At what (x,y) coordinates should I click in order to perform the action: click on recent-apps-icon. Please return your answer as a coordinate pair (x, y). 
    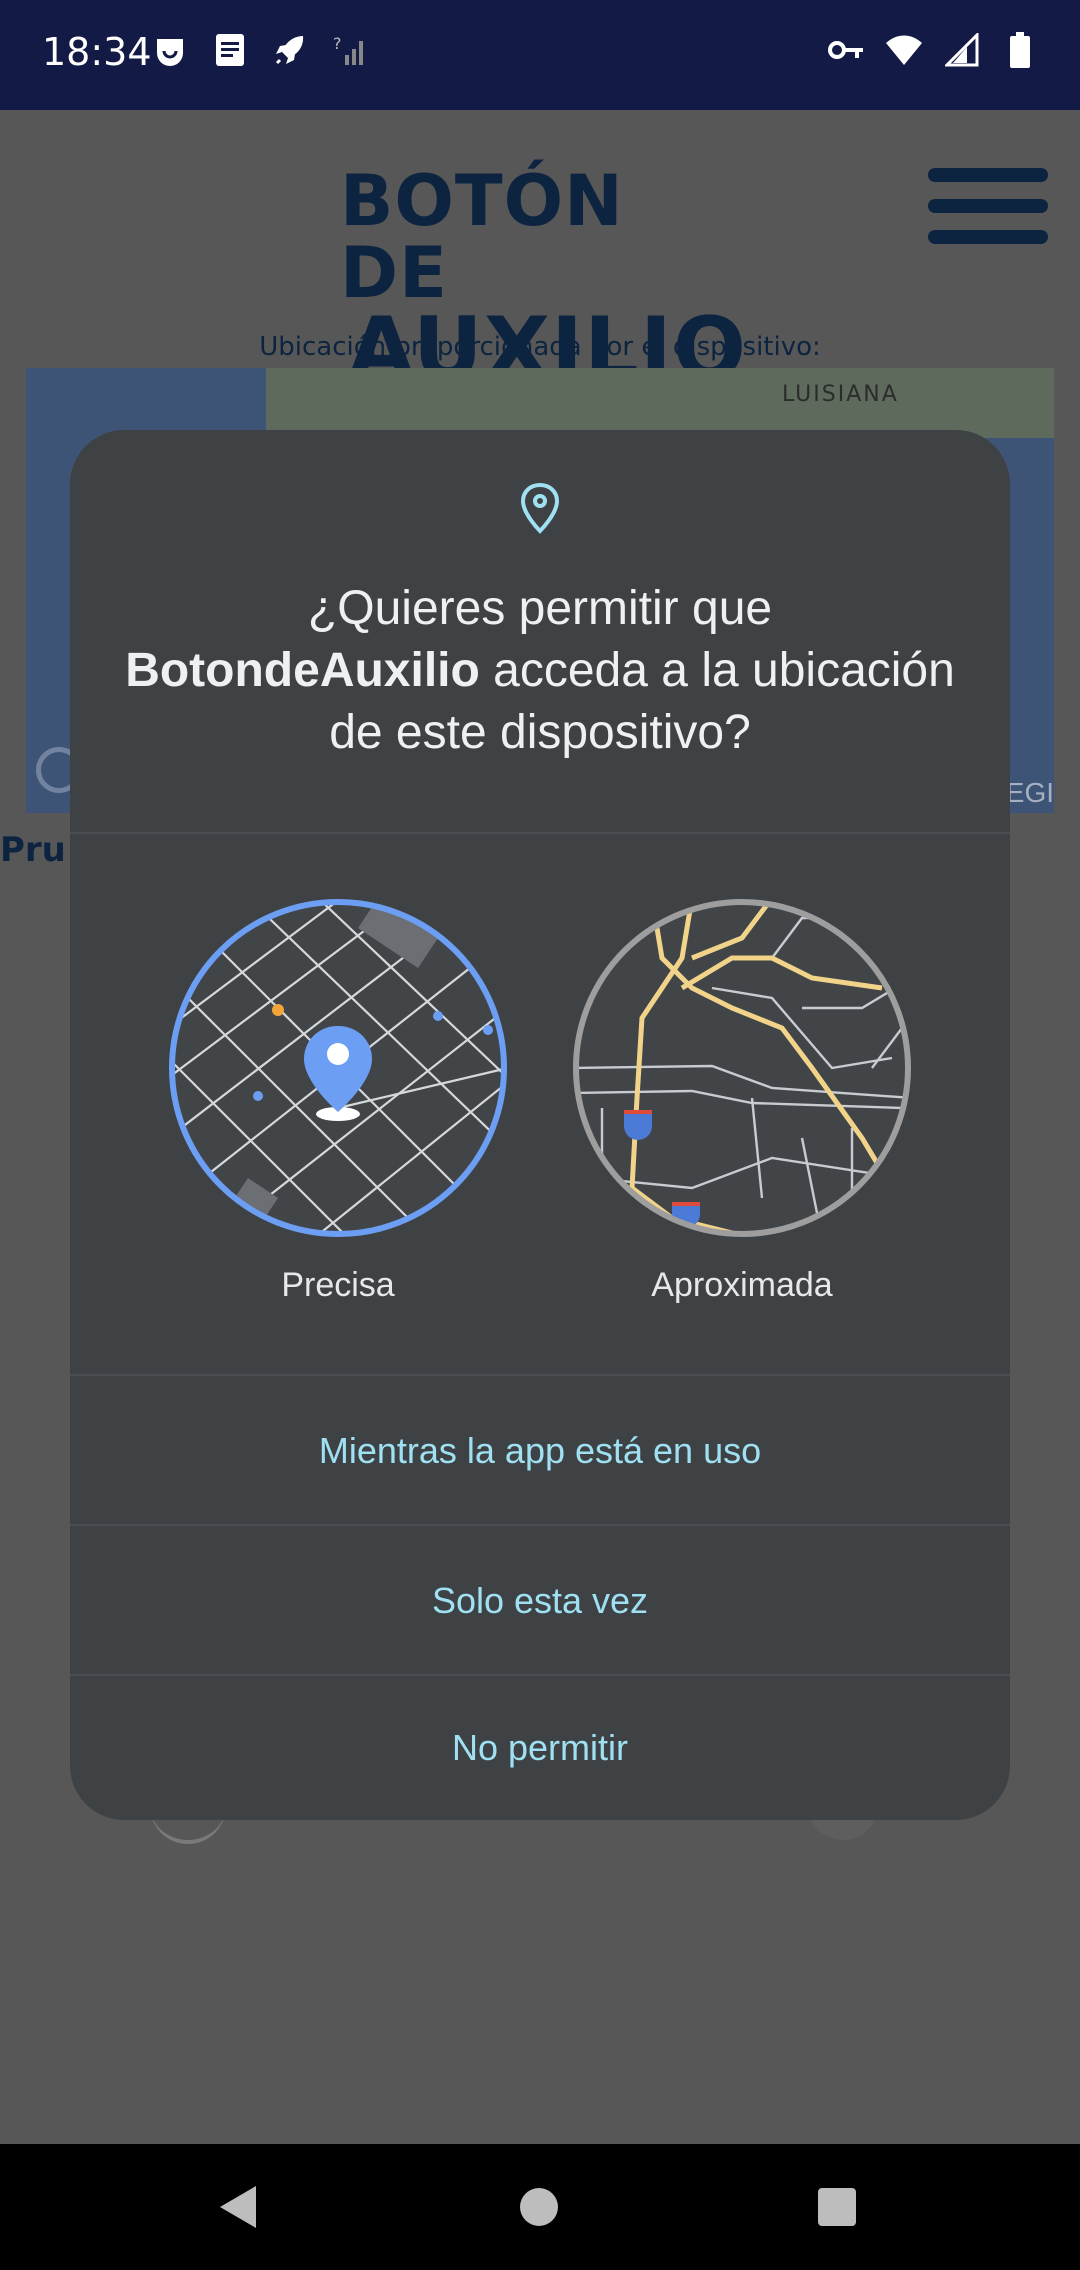
    Looking at the image, I should click on (837, 2207).